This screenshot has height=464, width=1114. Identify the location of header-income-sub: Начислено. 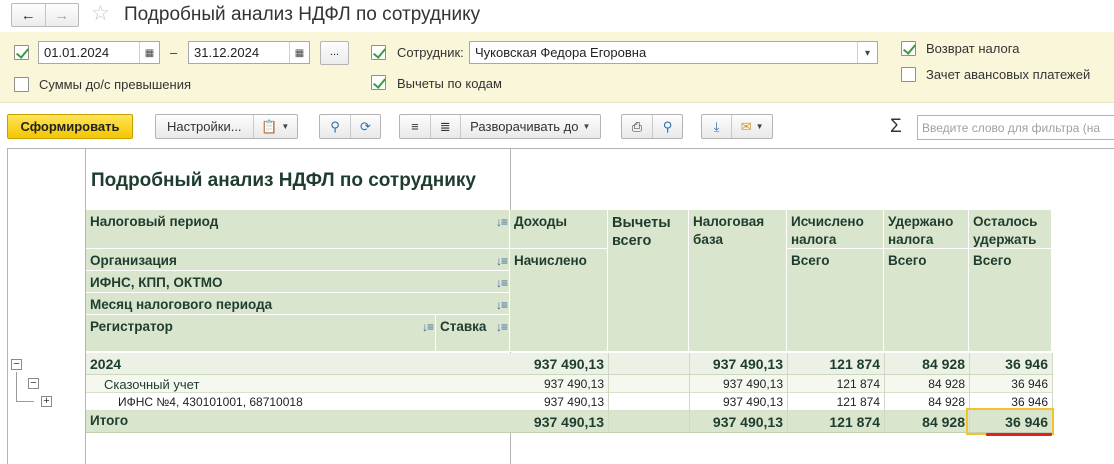
(559, 300).